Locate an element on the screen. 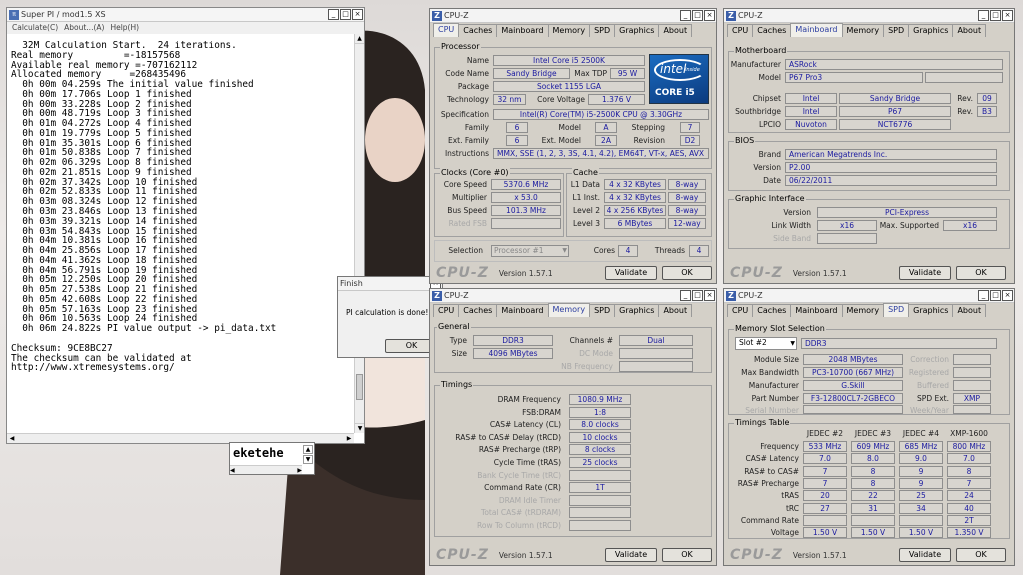 This screenshot has height=575, width=1023. cpuz-app-icon: Z is located at coordinates (731, 15).